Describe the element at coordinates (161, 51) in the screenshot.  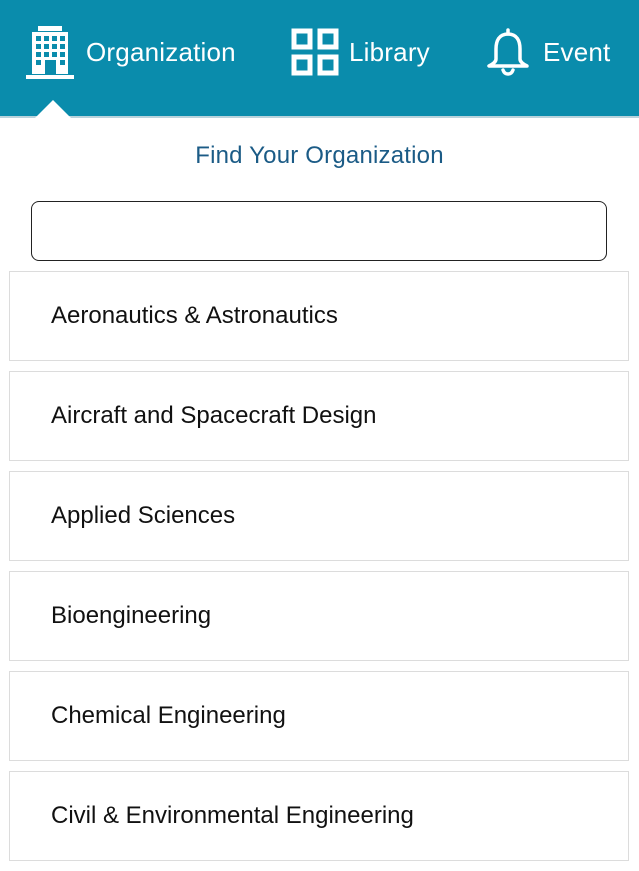
I see `nav-tab-label: Organization` at that location.